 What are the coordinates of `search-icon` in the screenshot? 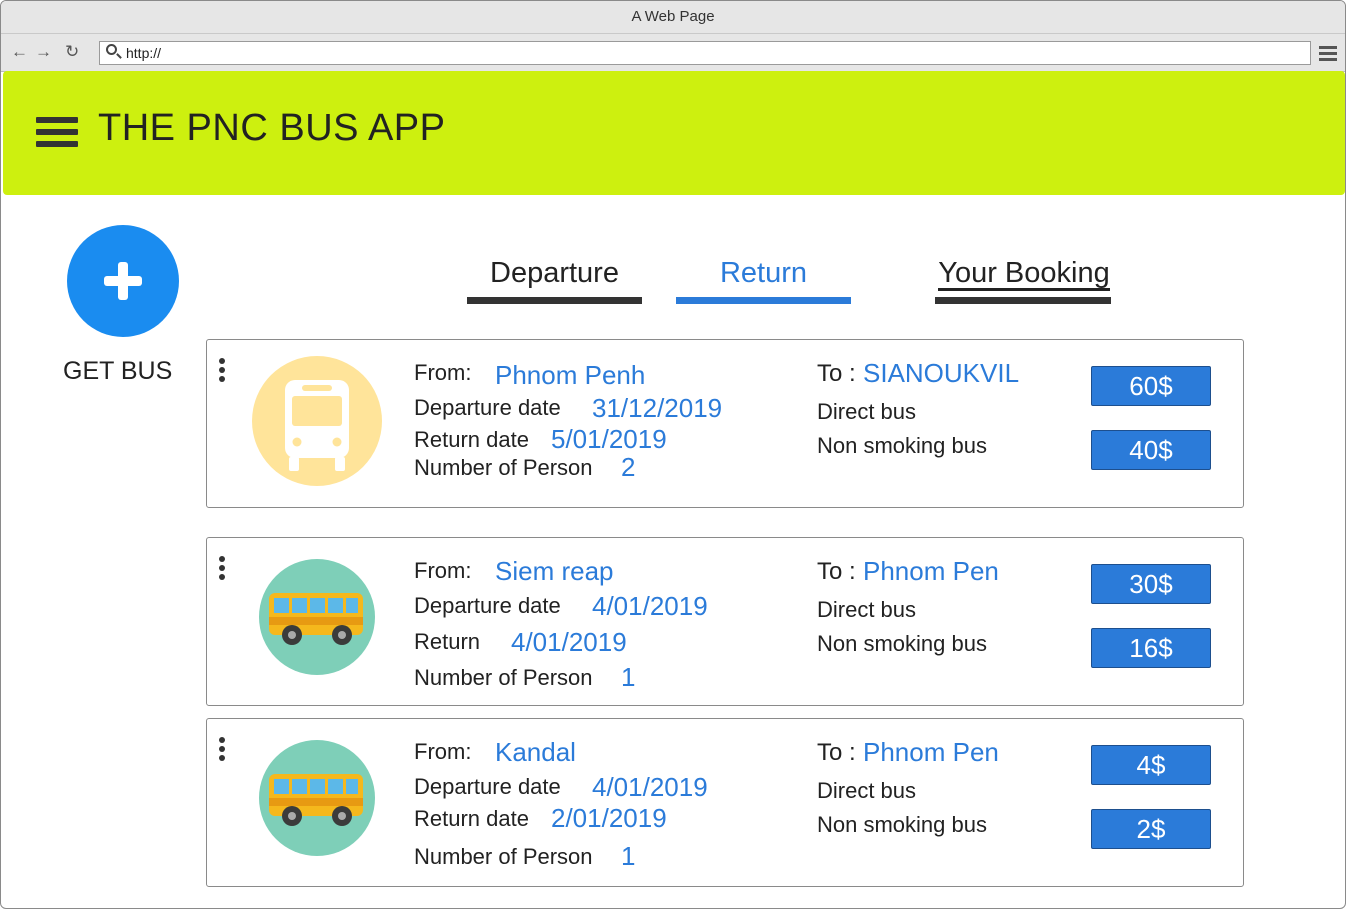 It's located at (111, 49).